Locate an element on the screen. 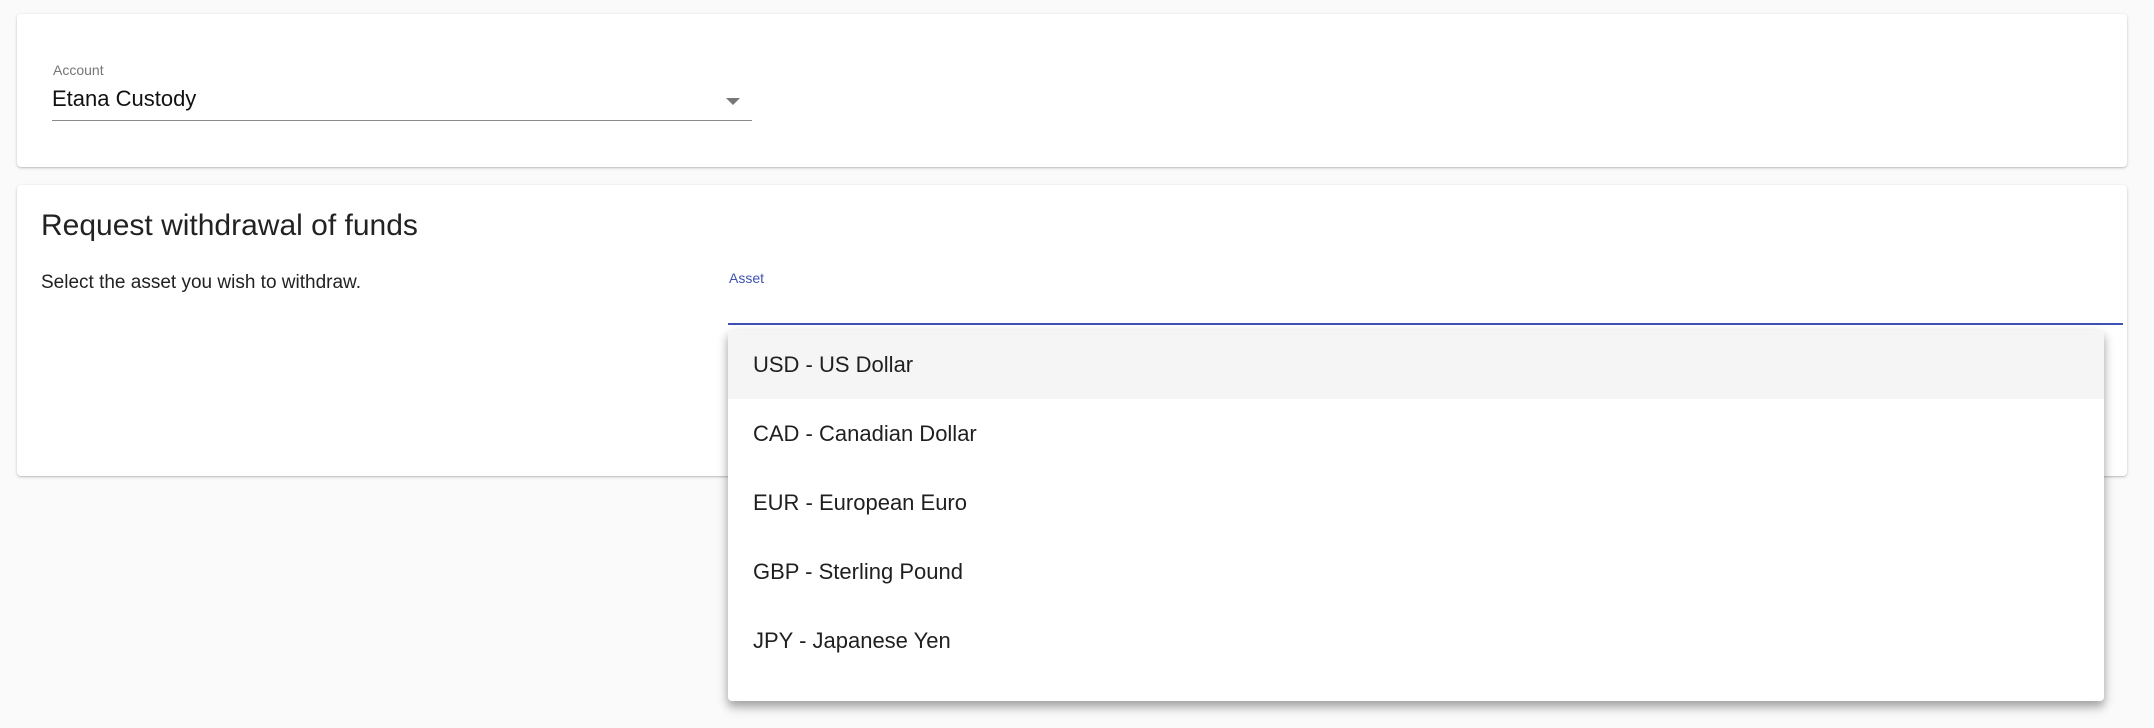 The image size is (2154, 728). account-underline is located at coordinates (402, 120).